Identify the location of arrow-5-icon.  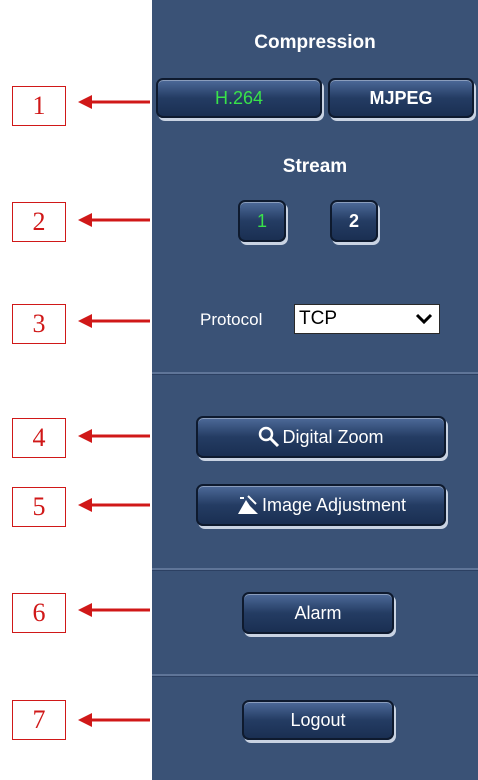
(114, 505).